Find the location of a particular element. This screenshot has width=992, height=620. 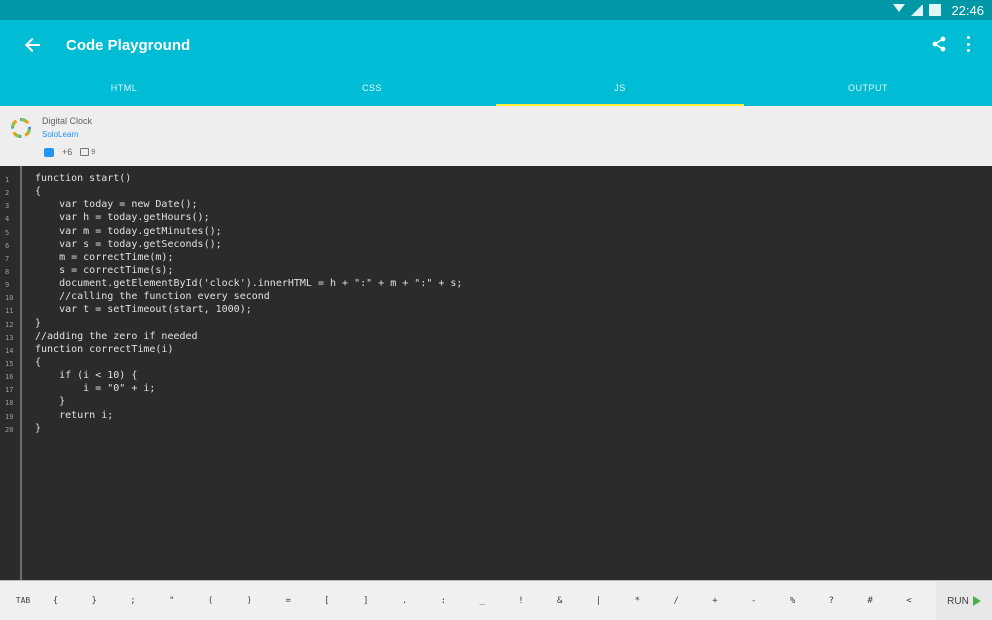

line-number: 6 is located at coordinates (7, 245).